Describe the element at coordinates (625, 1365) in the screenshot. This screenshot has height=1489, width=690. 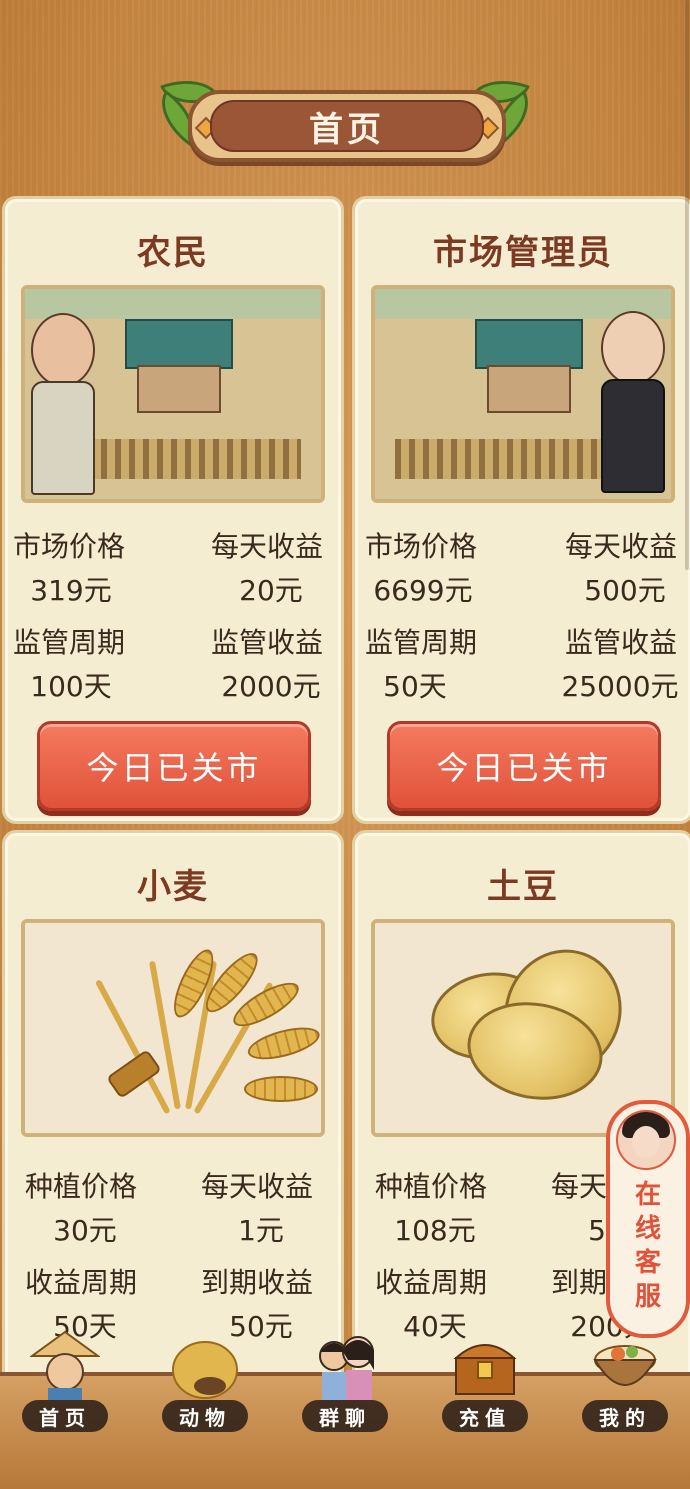
I see `food-bowl-icon` at that location.